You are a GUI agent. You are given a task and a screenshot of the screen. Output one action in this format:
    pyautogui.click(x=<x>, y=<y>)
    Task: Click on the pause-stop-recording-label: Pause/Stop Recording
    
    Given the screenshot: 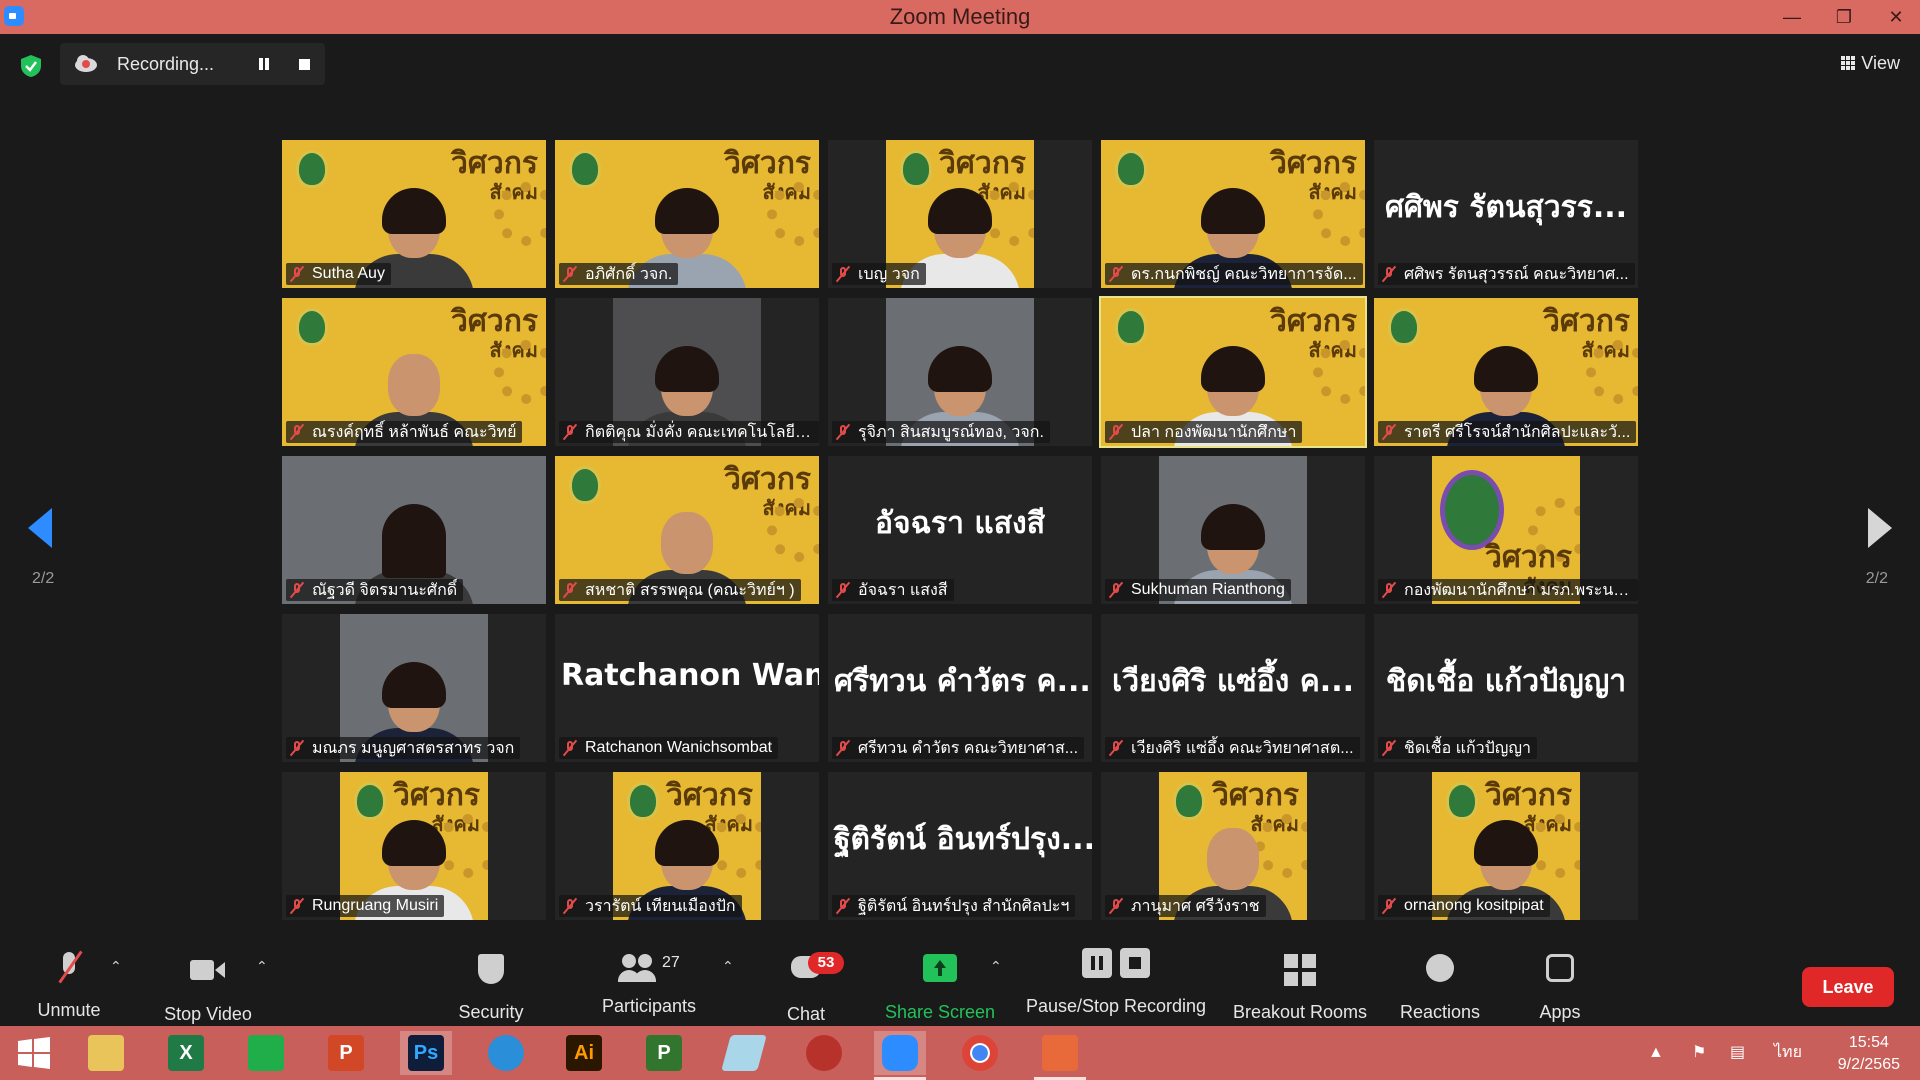 What is the action you would take?
    pyautogui.click(x=1116, y=1006)
    